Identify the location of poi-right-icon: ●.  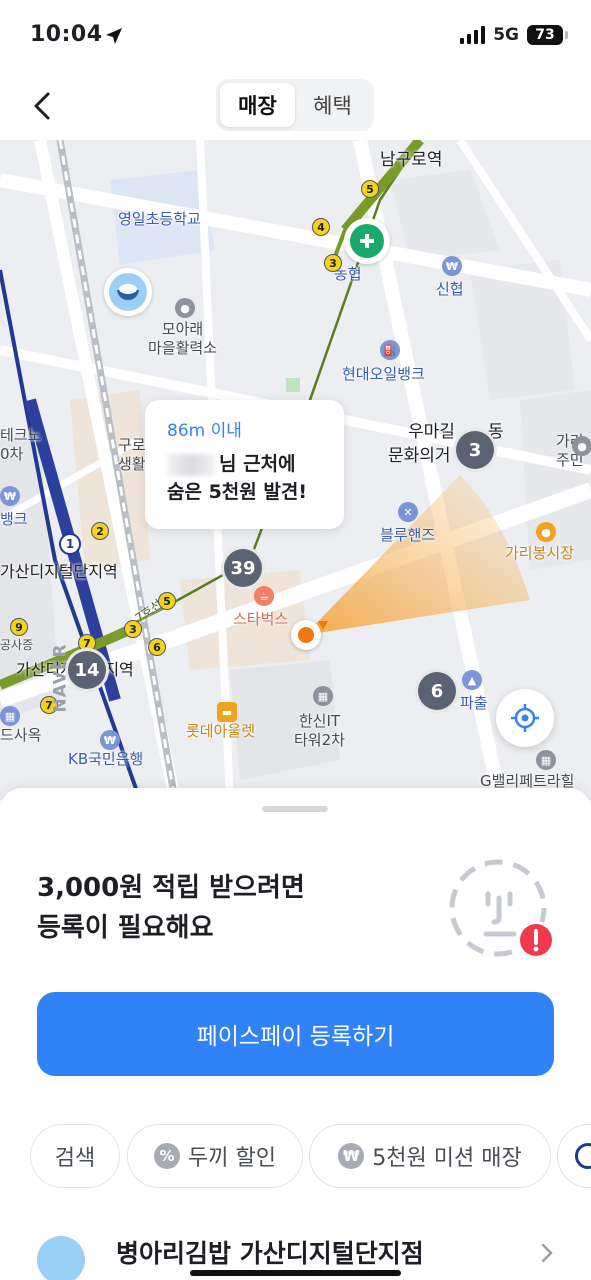
(581, 446).